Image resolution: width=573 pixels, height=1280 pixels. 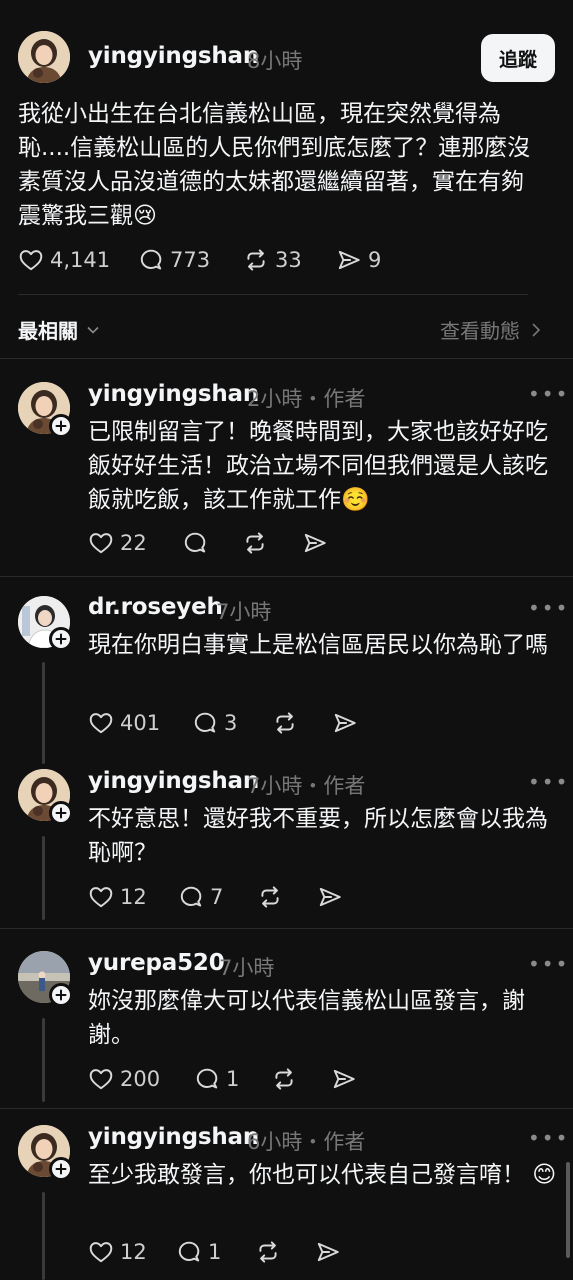 What do you see at coordinates (140, 723) in the screenshot?
I see `reply-like-count: 401` at bounding box center [140, 723].